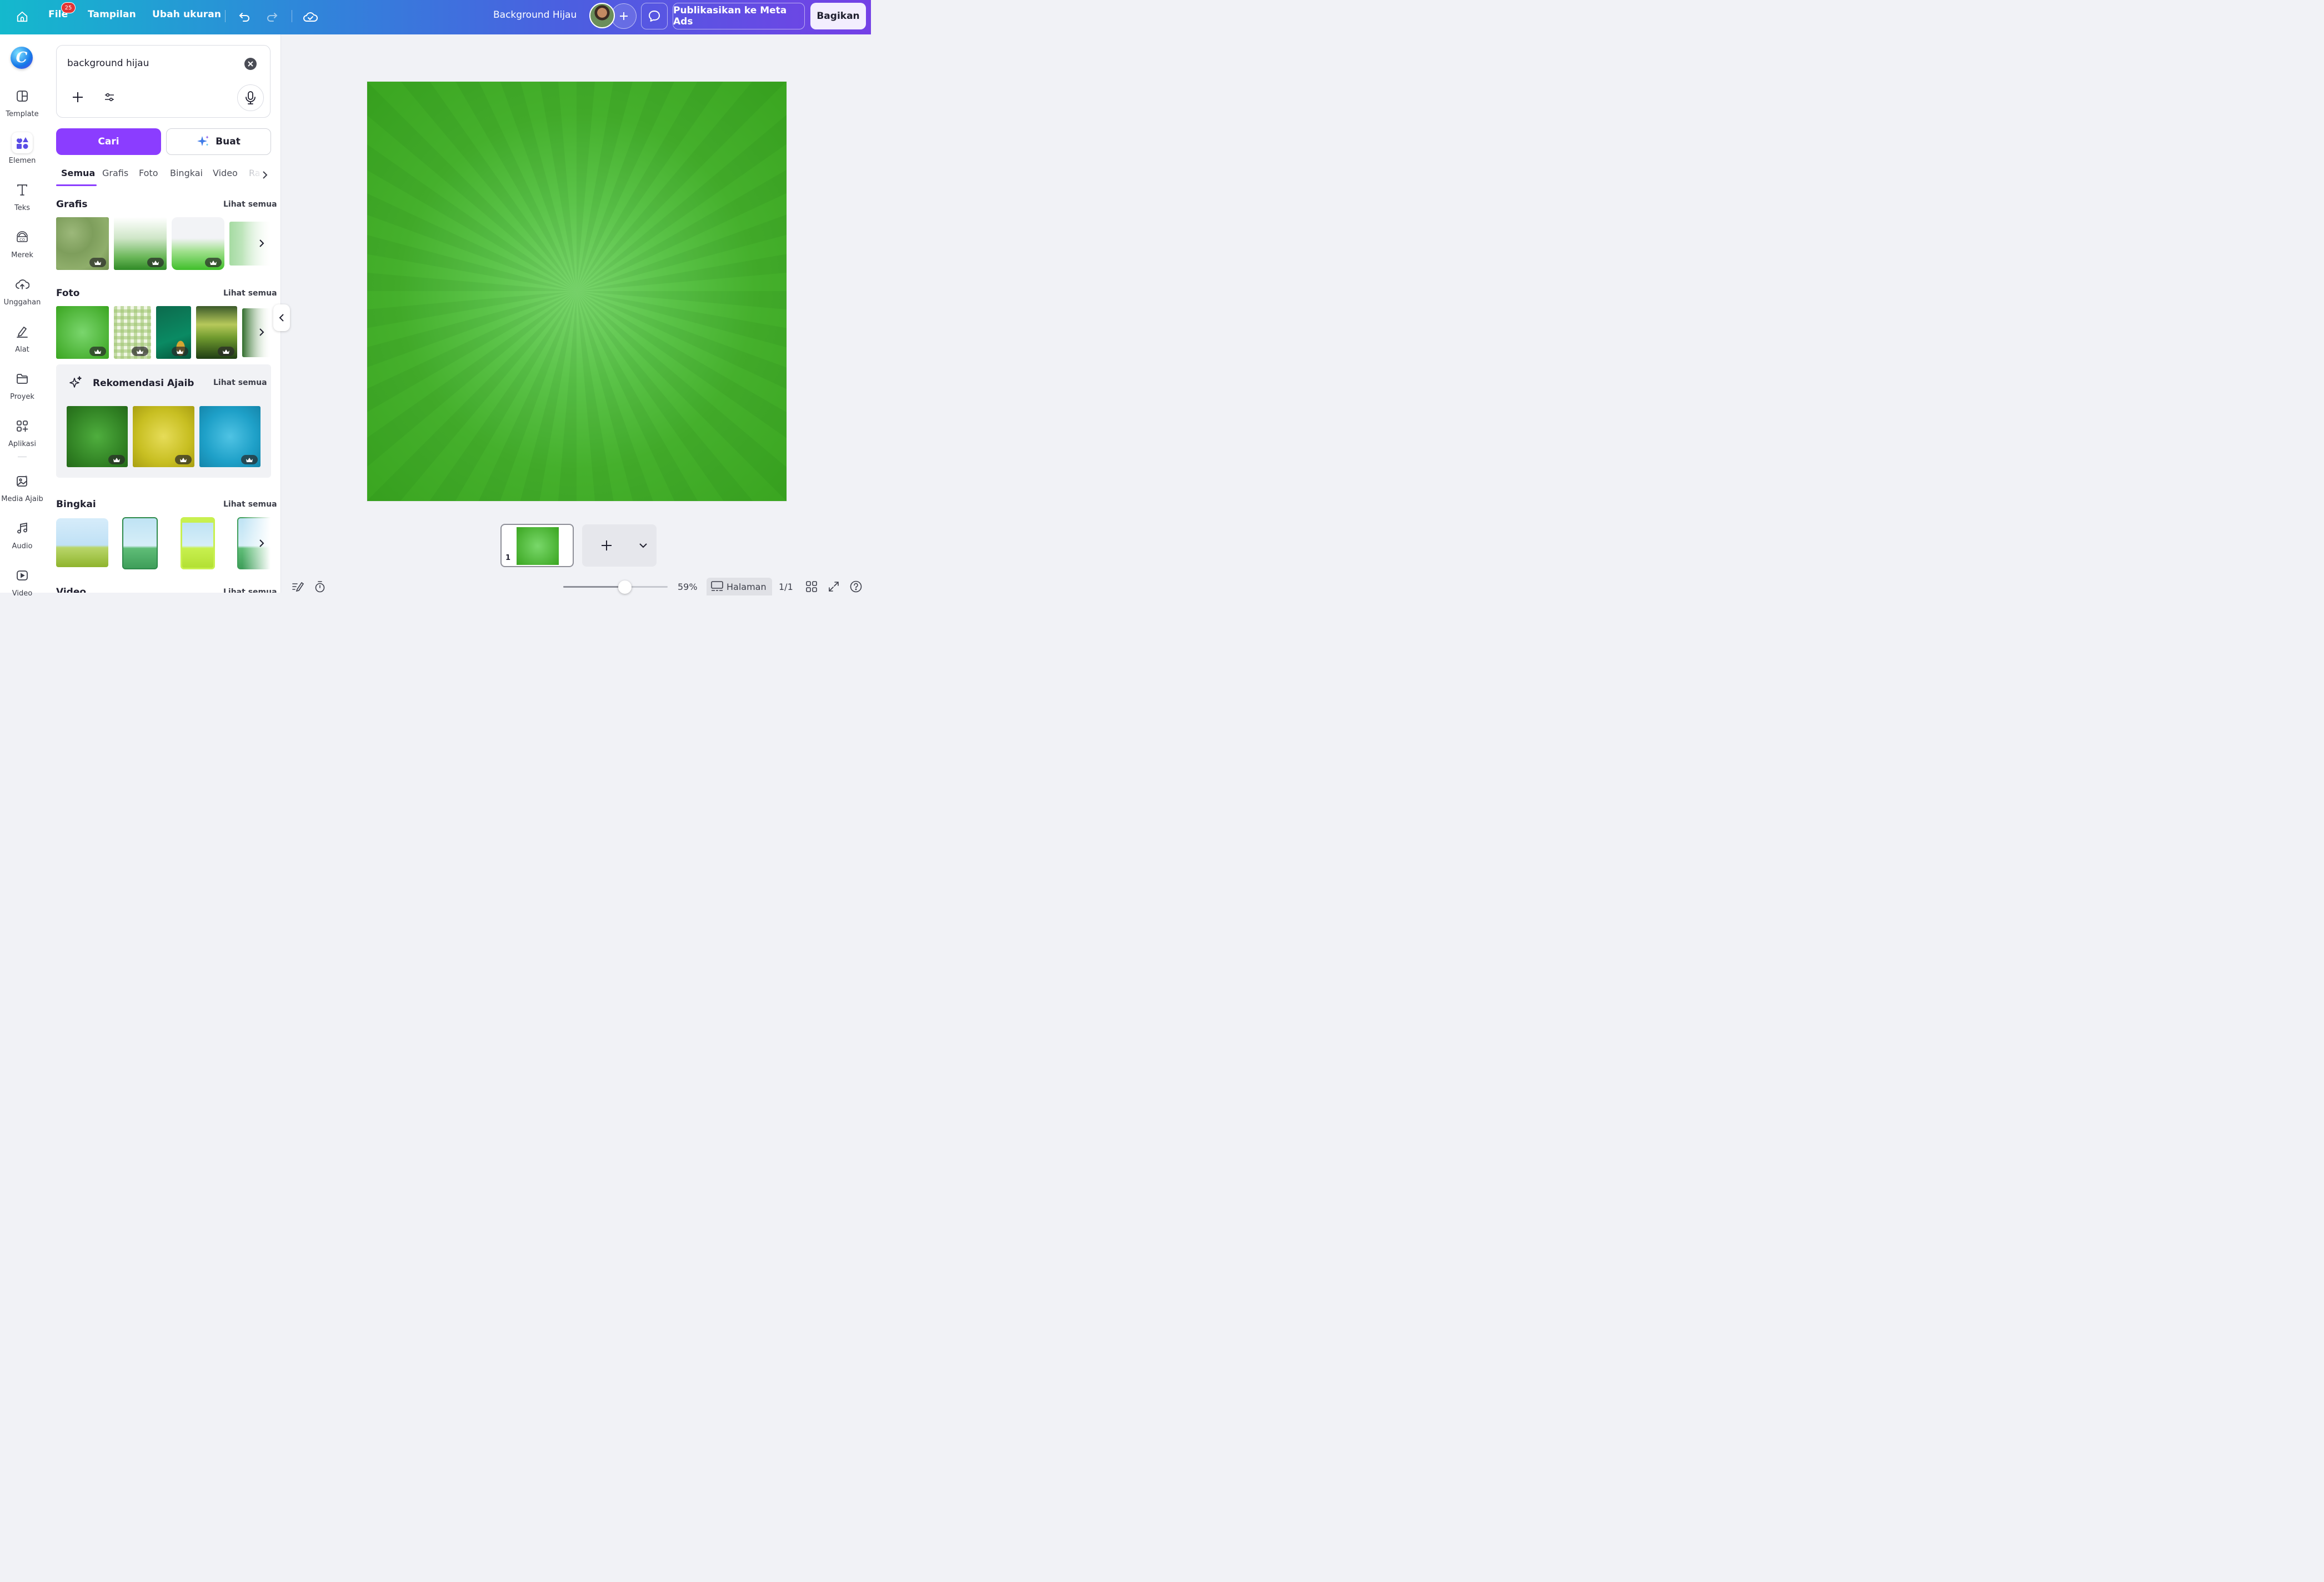 The height and width of the screenshot is (1582, 2324). What do you see at coordinates (109, 97) in the screenshot?
I see `filter-button` at bounding box center [109, 97].